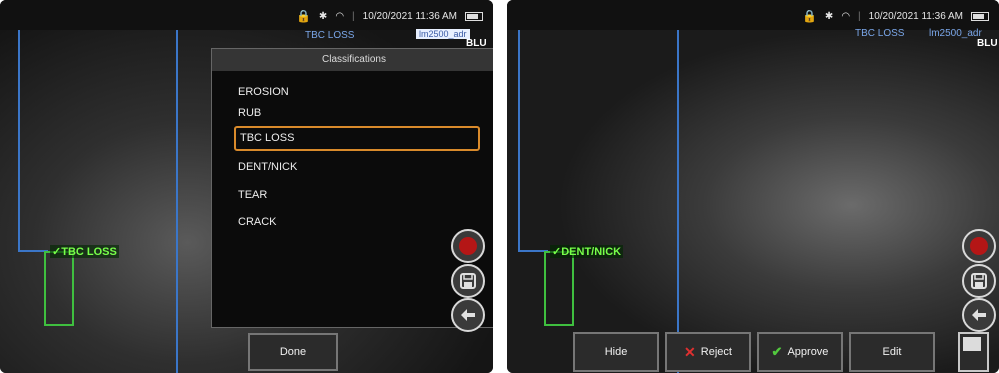 The width and height of the screenshot is (999, 373). I want to click on panel-toggle, so click(973, 352).